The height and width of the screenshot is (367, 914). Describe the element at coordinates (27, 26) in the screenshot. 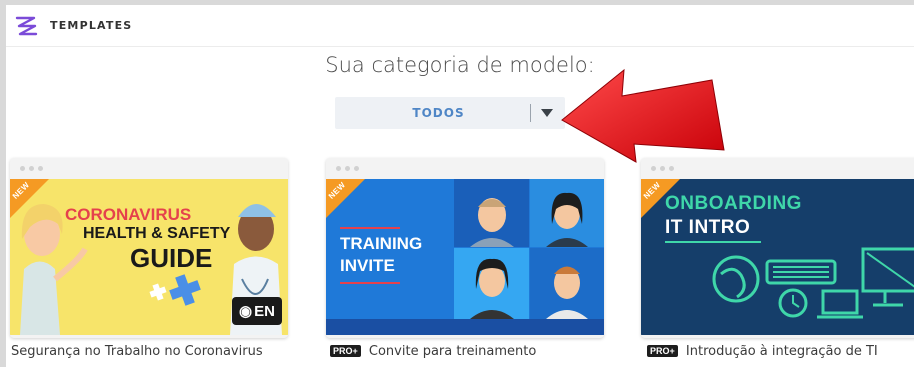

I see `templates-logo-icon` at that location.